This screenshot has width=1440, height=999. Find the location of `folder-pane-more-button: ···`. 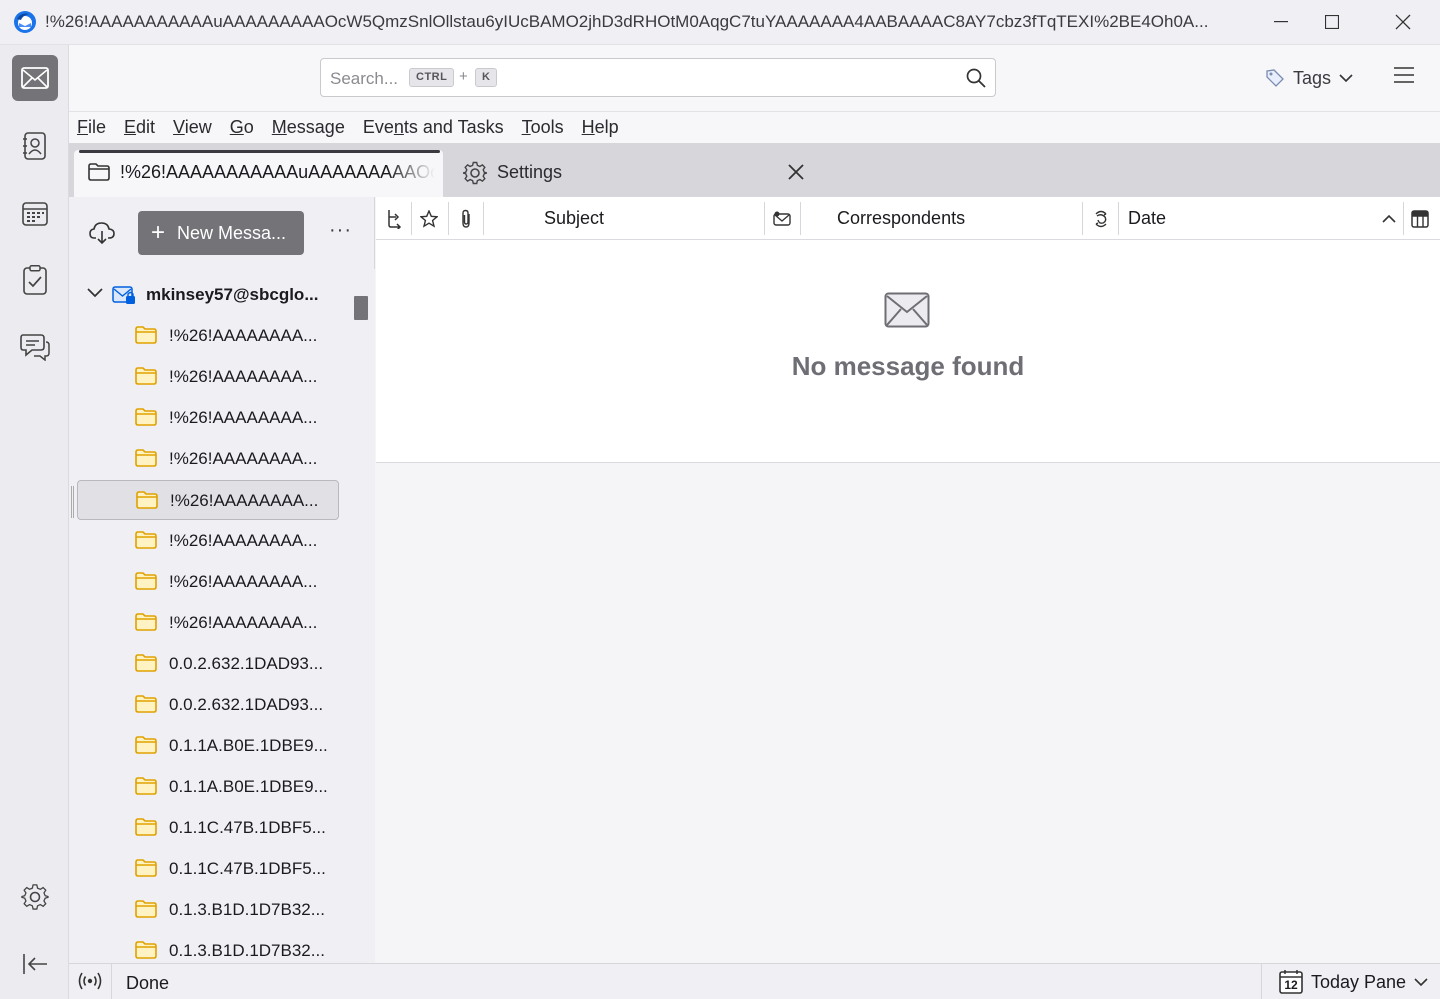

folder-pane-more-button: ··· is located at coordinates (340, 230).